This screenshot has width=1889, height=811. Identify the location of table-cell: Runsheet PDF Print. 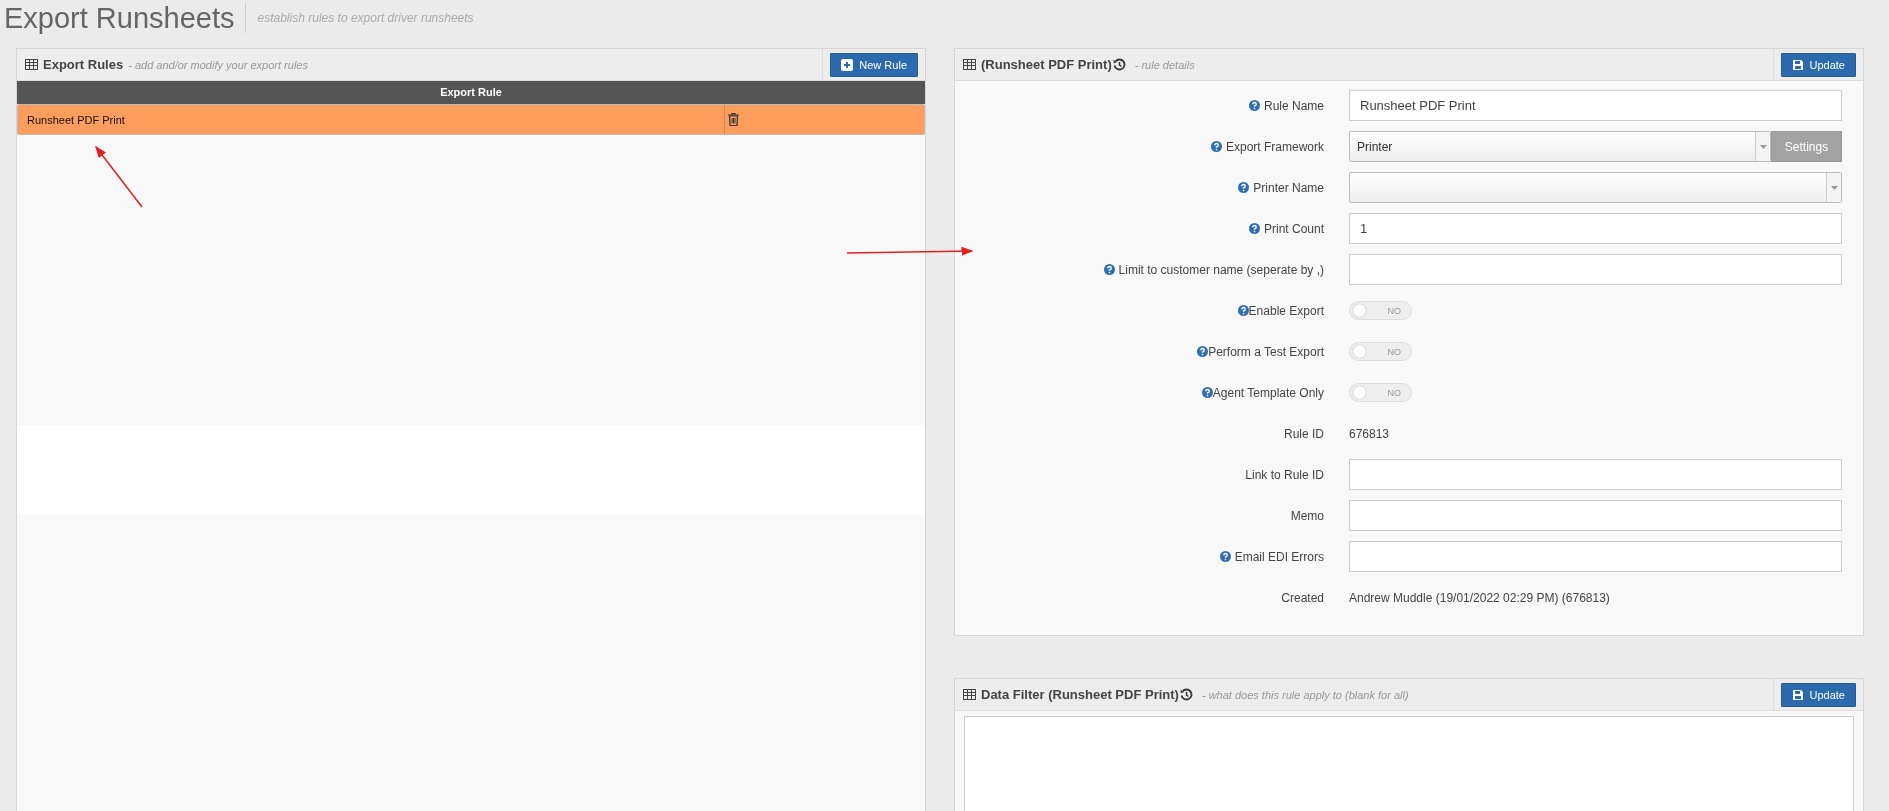
(375, 119).